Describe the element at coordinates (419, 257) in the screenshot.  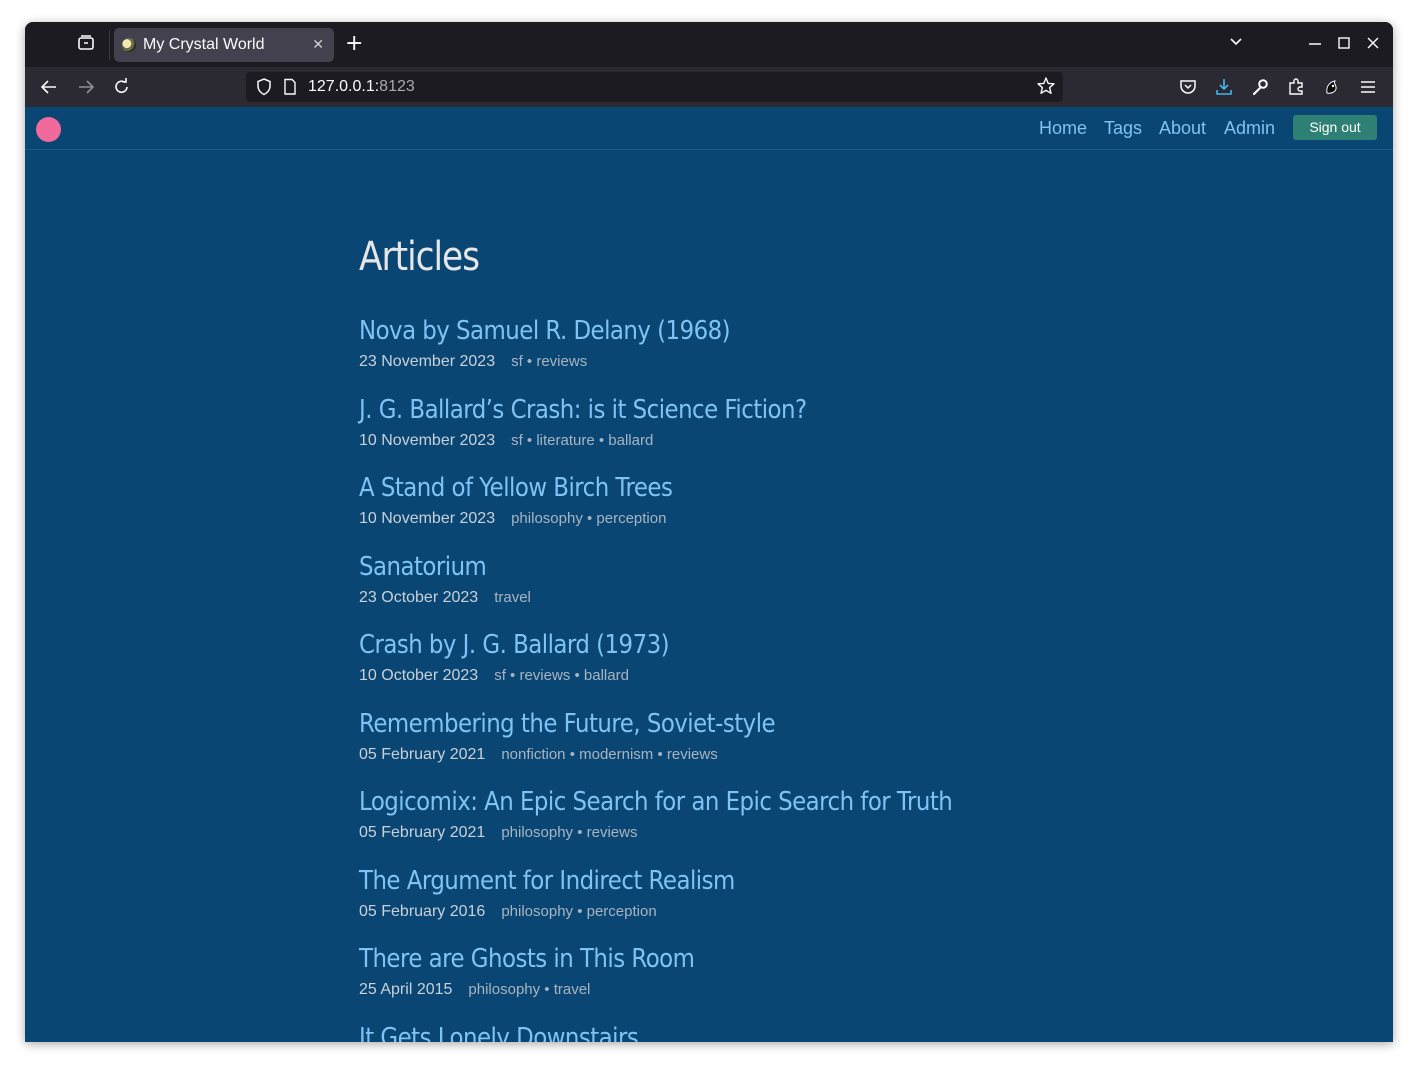
I see `page-title: Articles` at that location.